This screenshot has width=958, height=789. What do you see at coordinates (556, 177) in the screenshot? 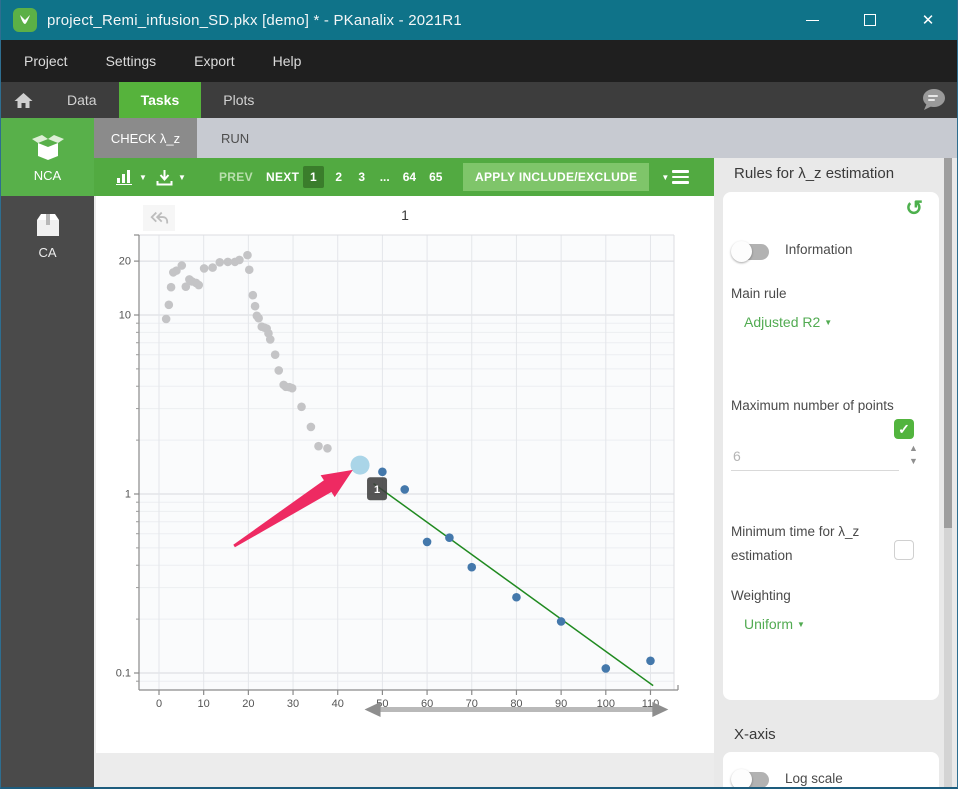
I see `apply-include-exclude-button: APPLY INCLUDE/EXCLUDE` at bounding box center [556, 177].